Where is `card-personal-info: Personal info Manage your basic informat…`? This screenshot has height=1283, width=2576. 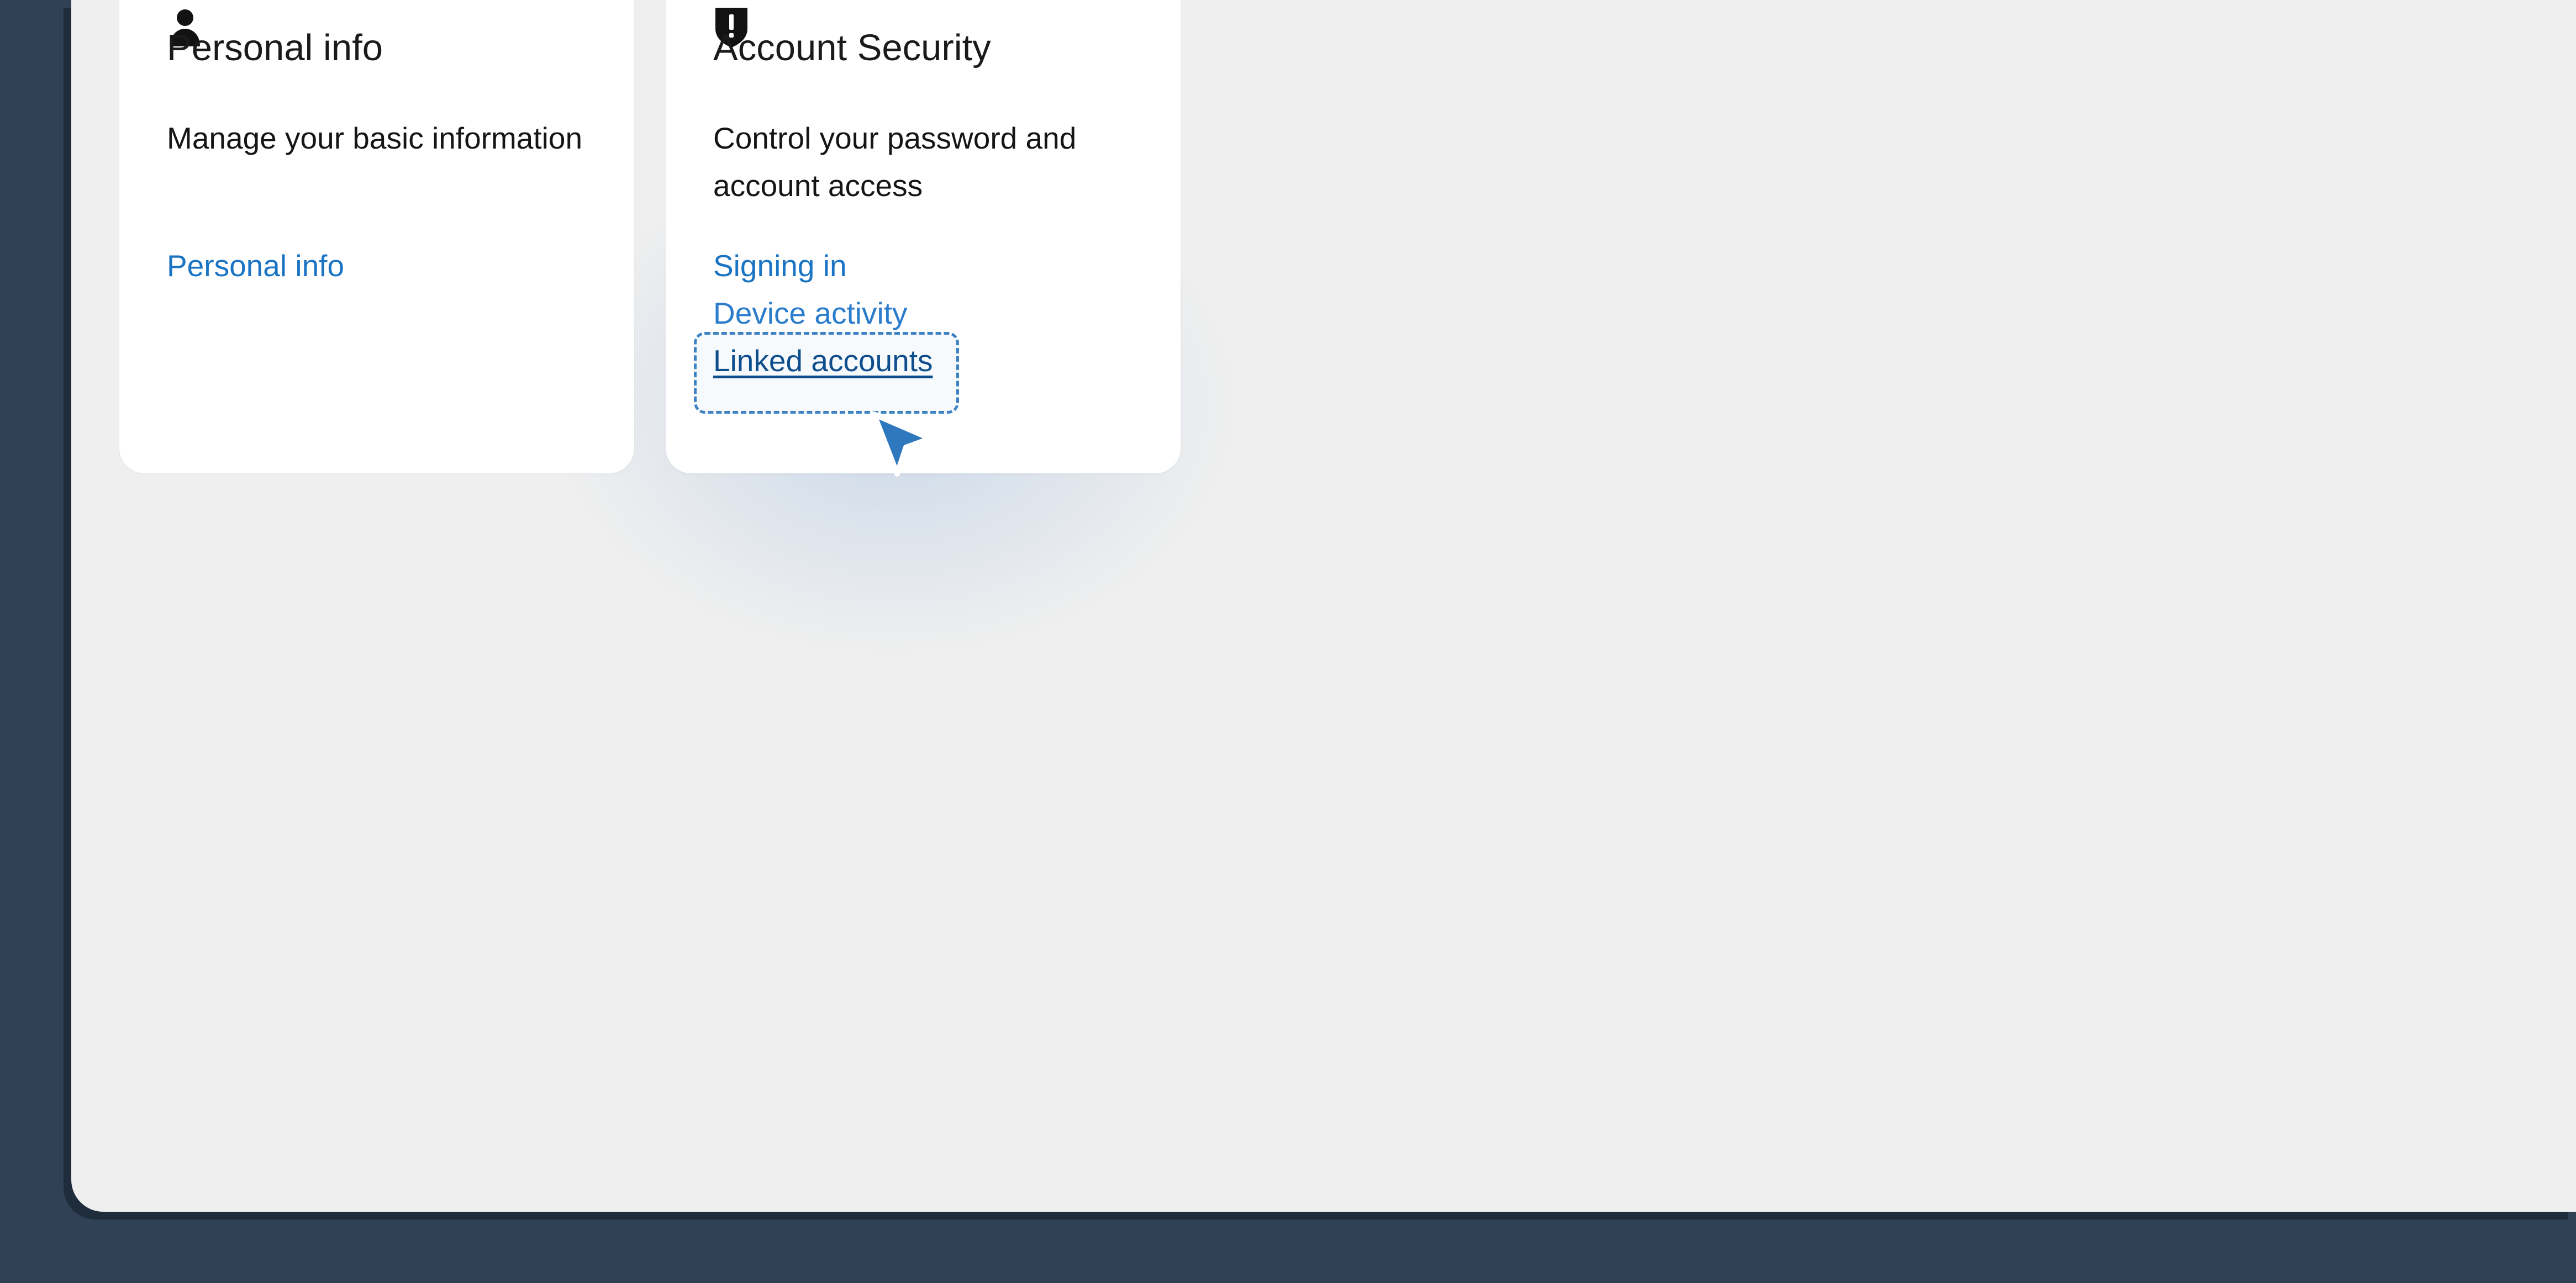 card-personal-info: Personal info Manage your basic informat… is located at coordinates (376, 237).